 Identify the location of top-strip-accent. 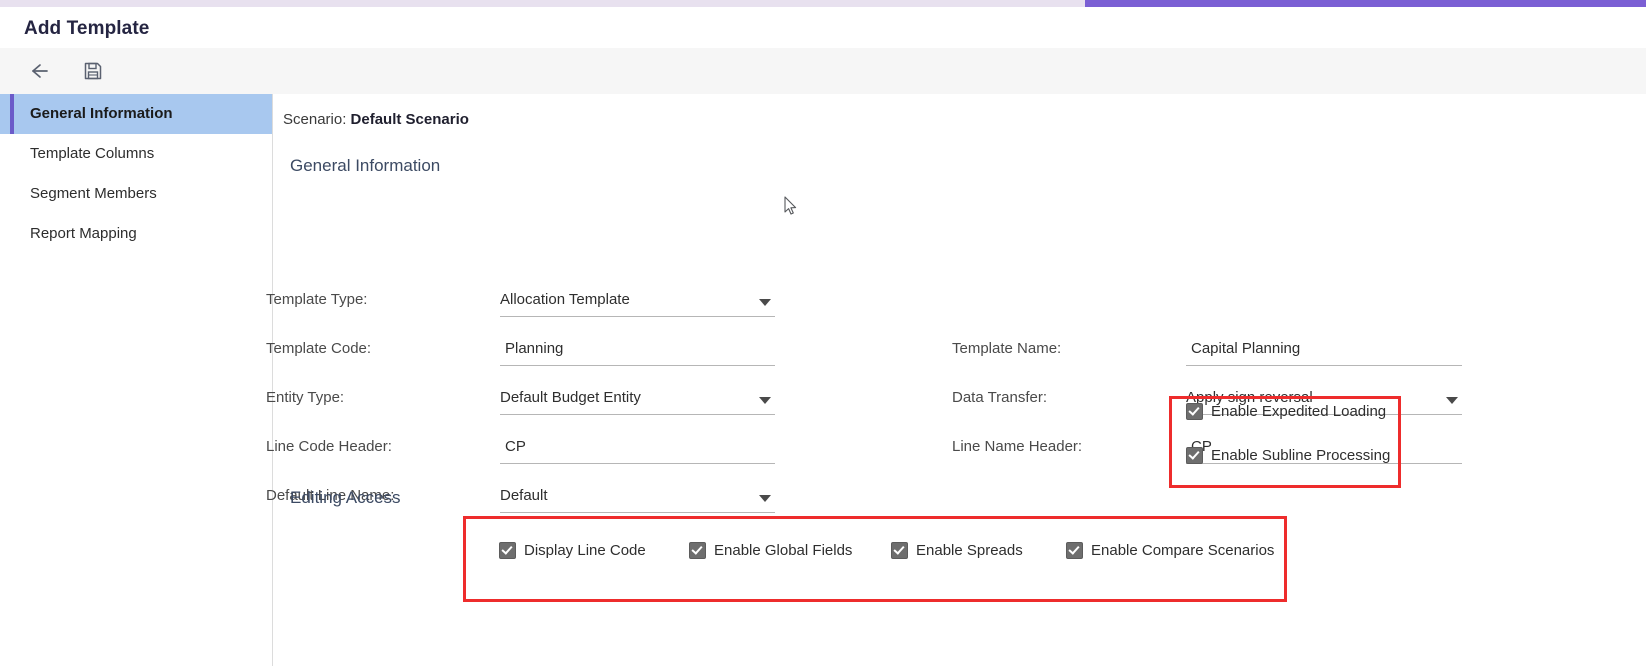
(1365, 3).